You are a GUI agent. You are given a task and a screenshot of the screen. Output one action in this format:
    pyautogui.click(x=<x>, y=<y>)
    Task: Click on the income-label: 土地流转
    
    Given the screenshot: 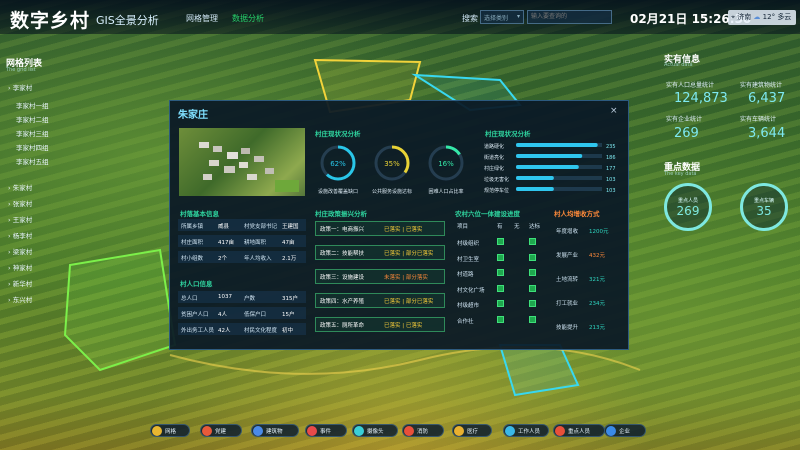 What is the action you would take?
    pyautogui.click(x=567, y=280)
    